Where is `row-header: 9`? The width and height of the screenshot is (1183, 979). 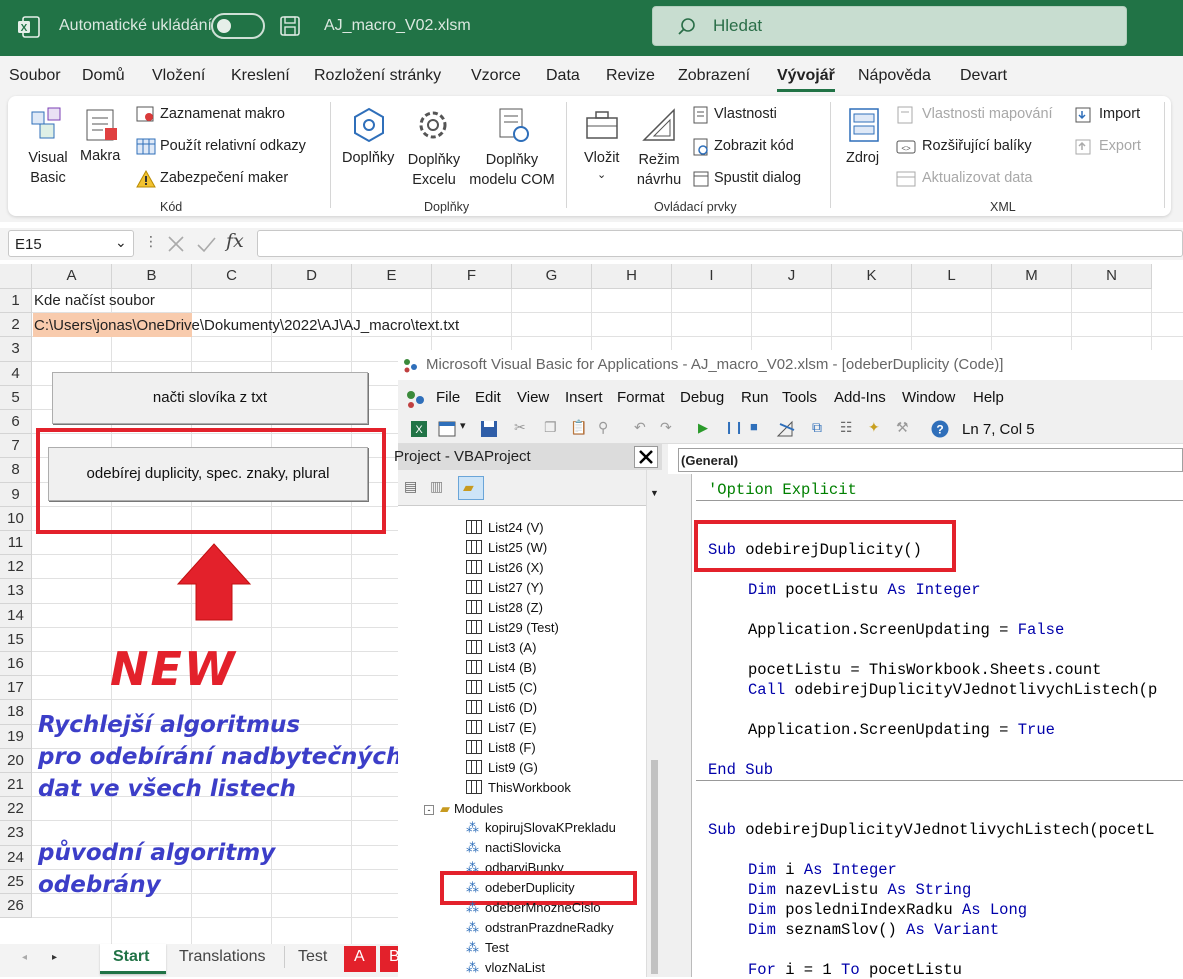 row-header: 9 is located at coordinates (16, 494).